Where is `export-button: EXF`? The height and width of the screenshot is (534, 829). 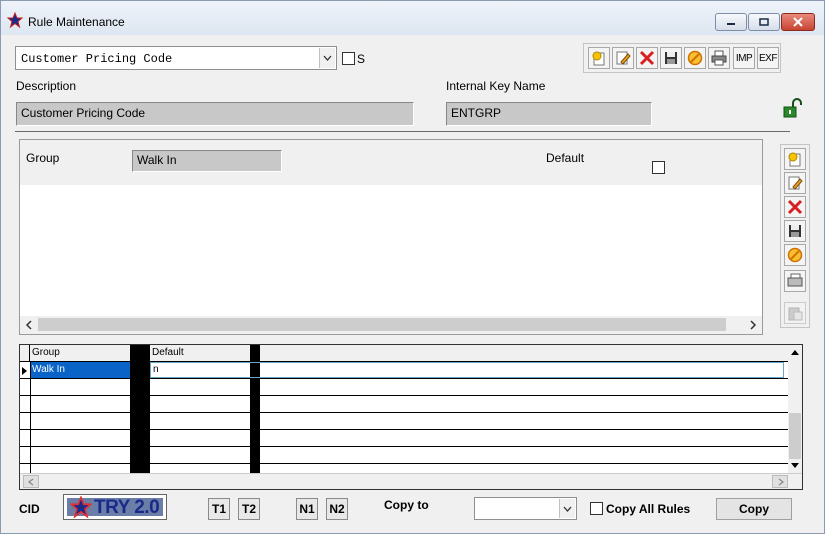 export-button: EXF is located at coordinates (768, 58).